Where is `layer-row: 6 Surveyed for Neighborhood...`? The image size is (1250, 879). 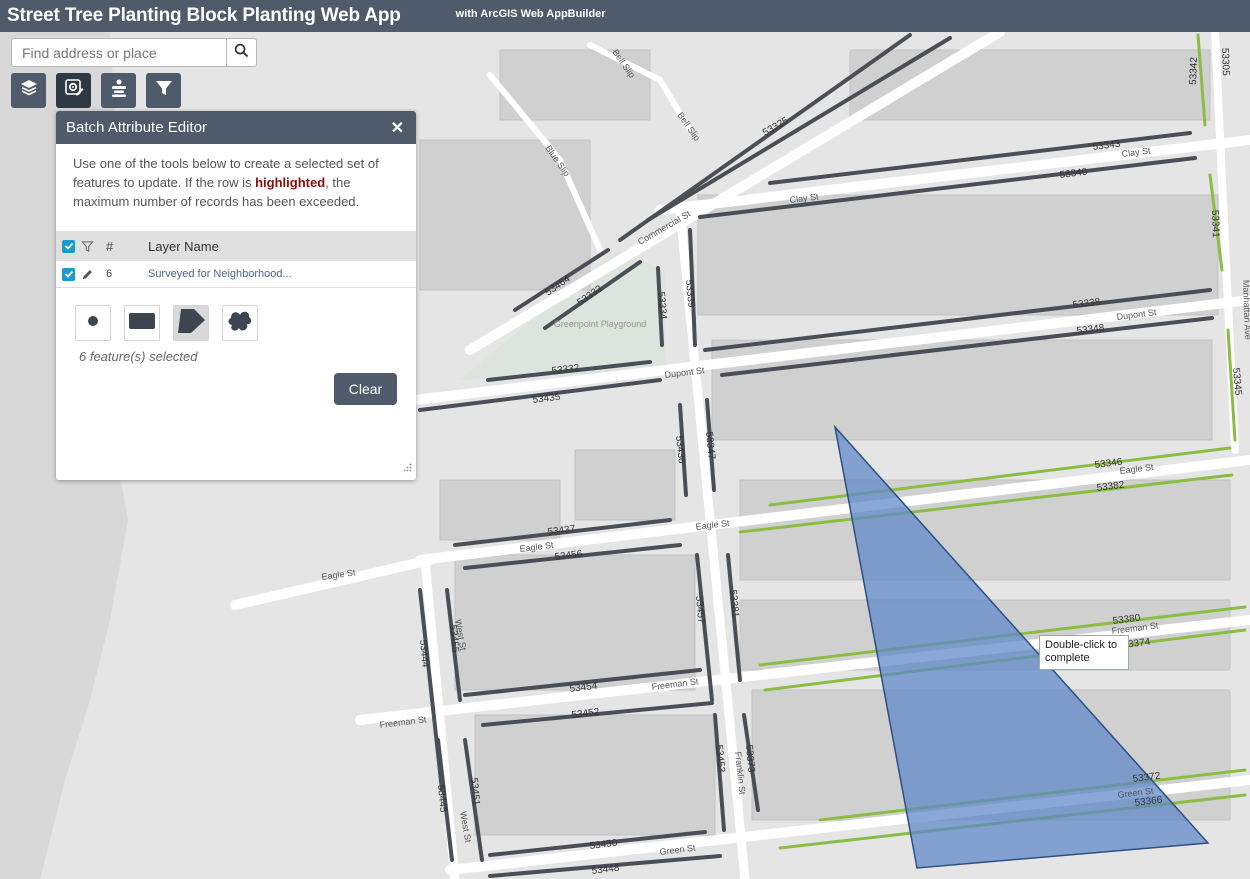 layer-row: 6 Surveyed for Neighborhood... is located at coordinates (236, 274).